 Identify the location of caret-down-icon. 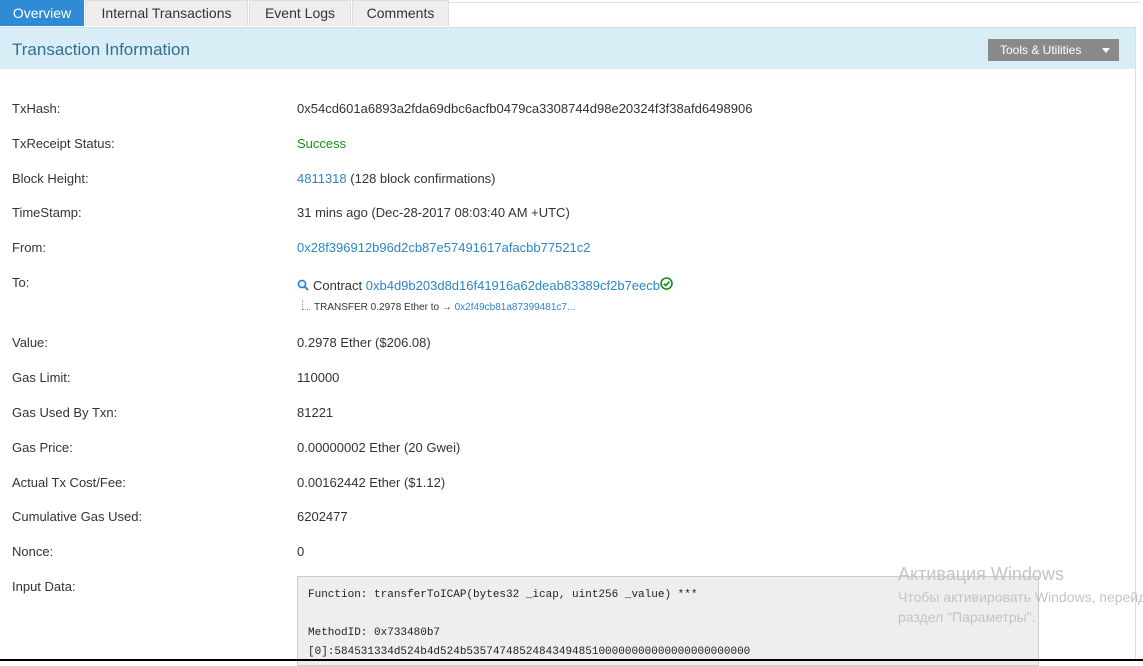
(1106, 50).